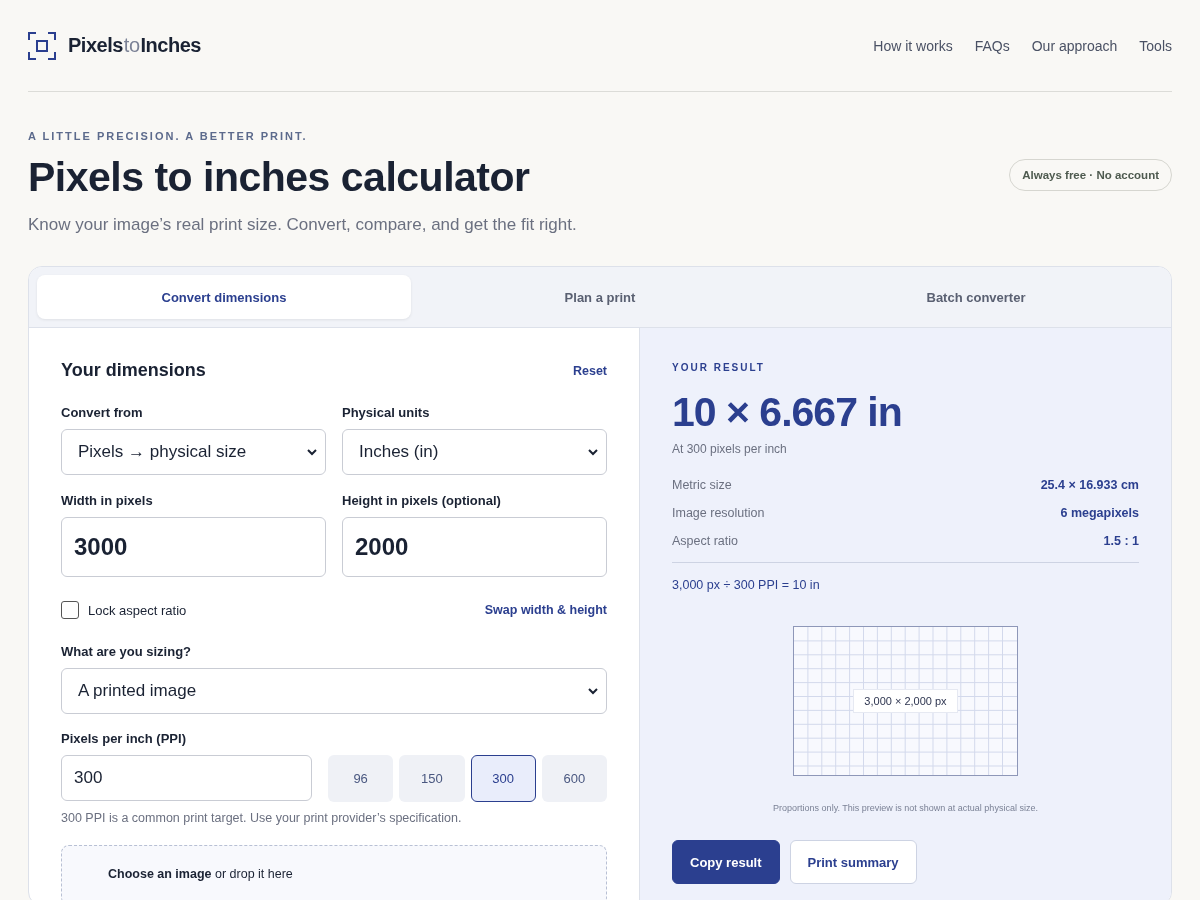  Describe the element at coordinates (913, 45) in the screenshot. I see `nav-link: How it works` at that location.